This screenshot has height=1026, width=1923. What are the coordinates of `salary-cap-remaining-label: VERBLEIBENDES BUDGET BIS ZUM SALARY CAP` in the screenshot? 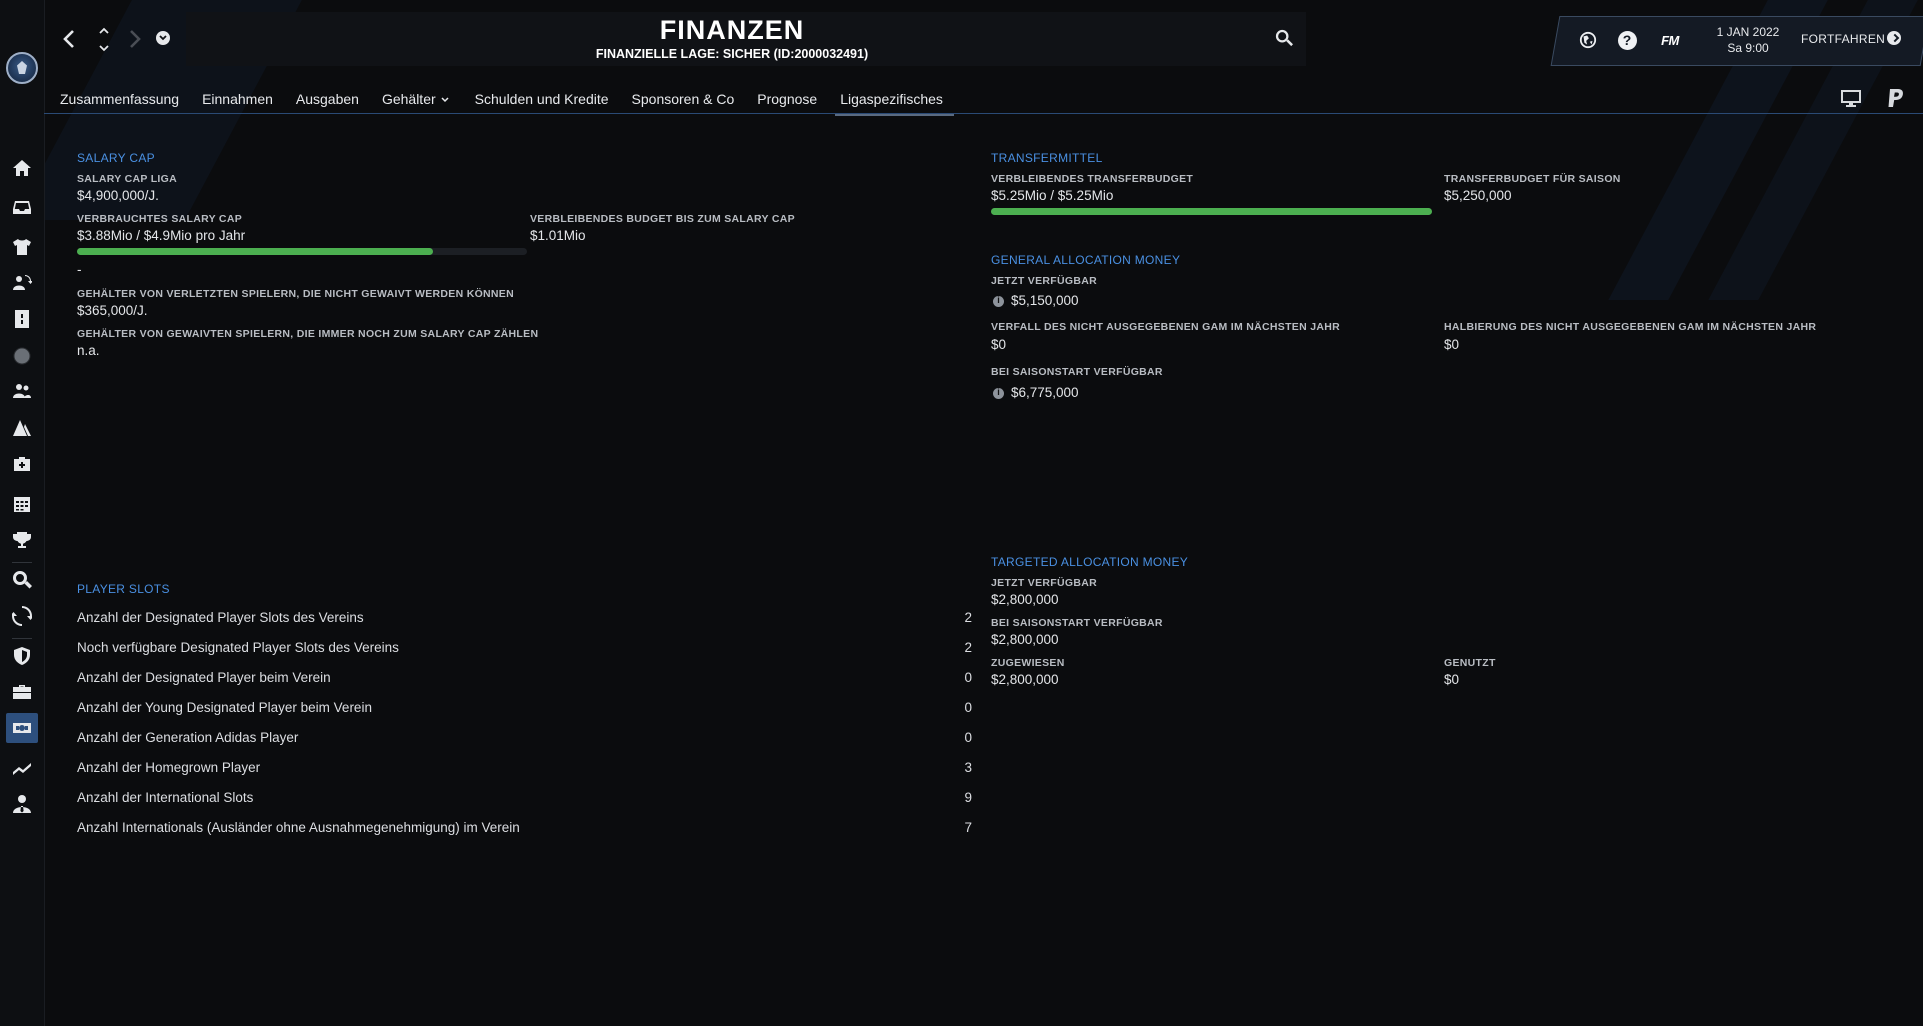 It's located at (662, 219).